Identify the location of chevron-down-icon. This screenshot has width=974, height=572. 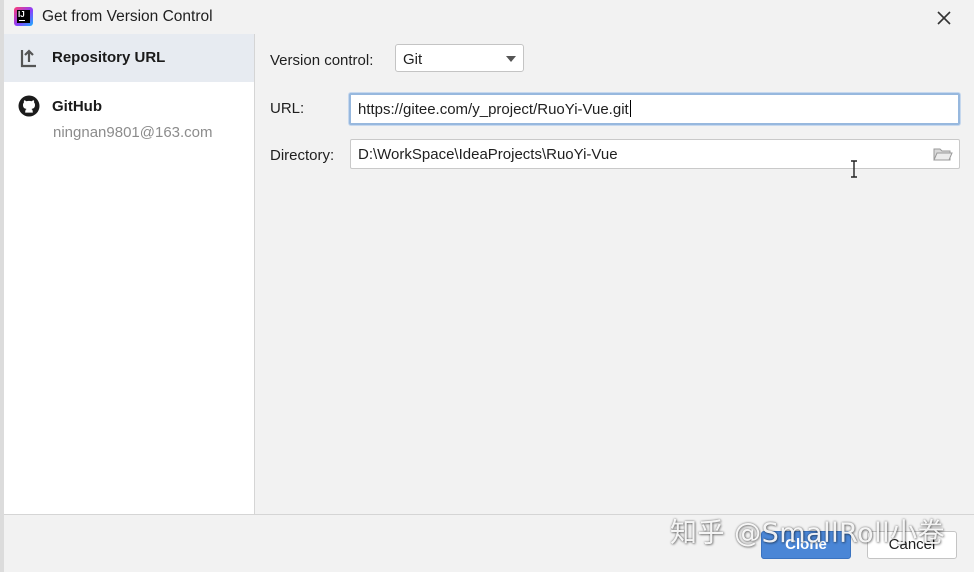
(511, 59).